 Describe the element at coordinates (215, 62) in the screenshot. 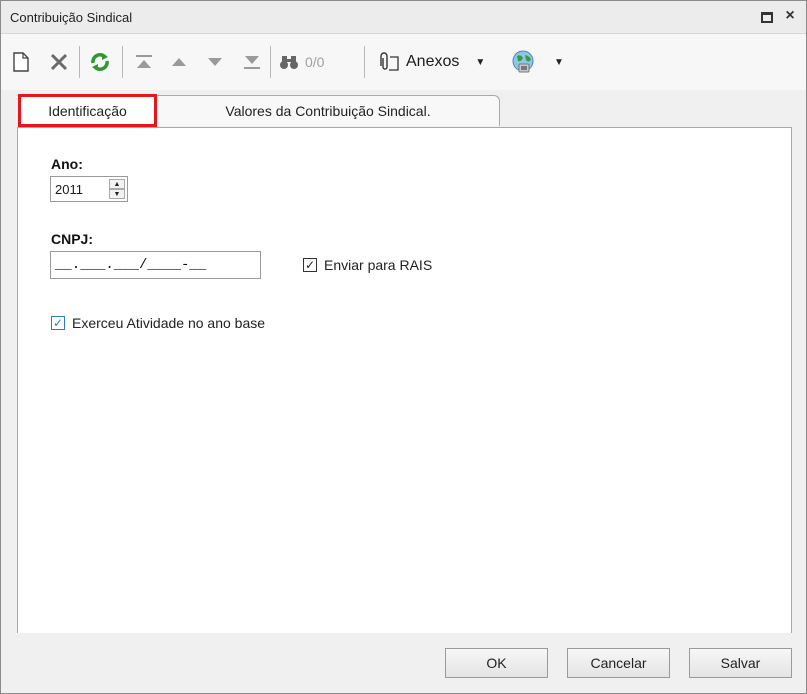

I see `next-record-icon` at that location.